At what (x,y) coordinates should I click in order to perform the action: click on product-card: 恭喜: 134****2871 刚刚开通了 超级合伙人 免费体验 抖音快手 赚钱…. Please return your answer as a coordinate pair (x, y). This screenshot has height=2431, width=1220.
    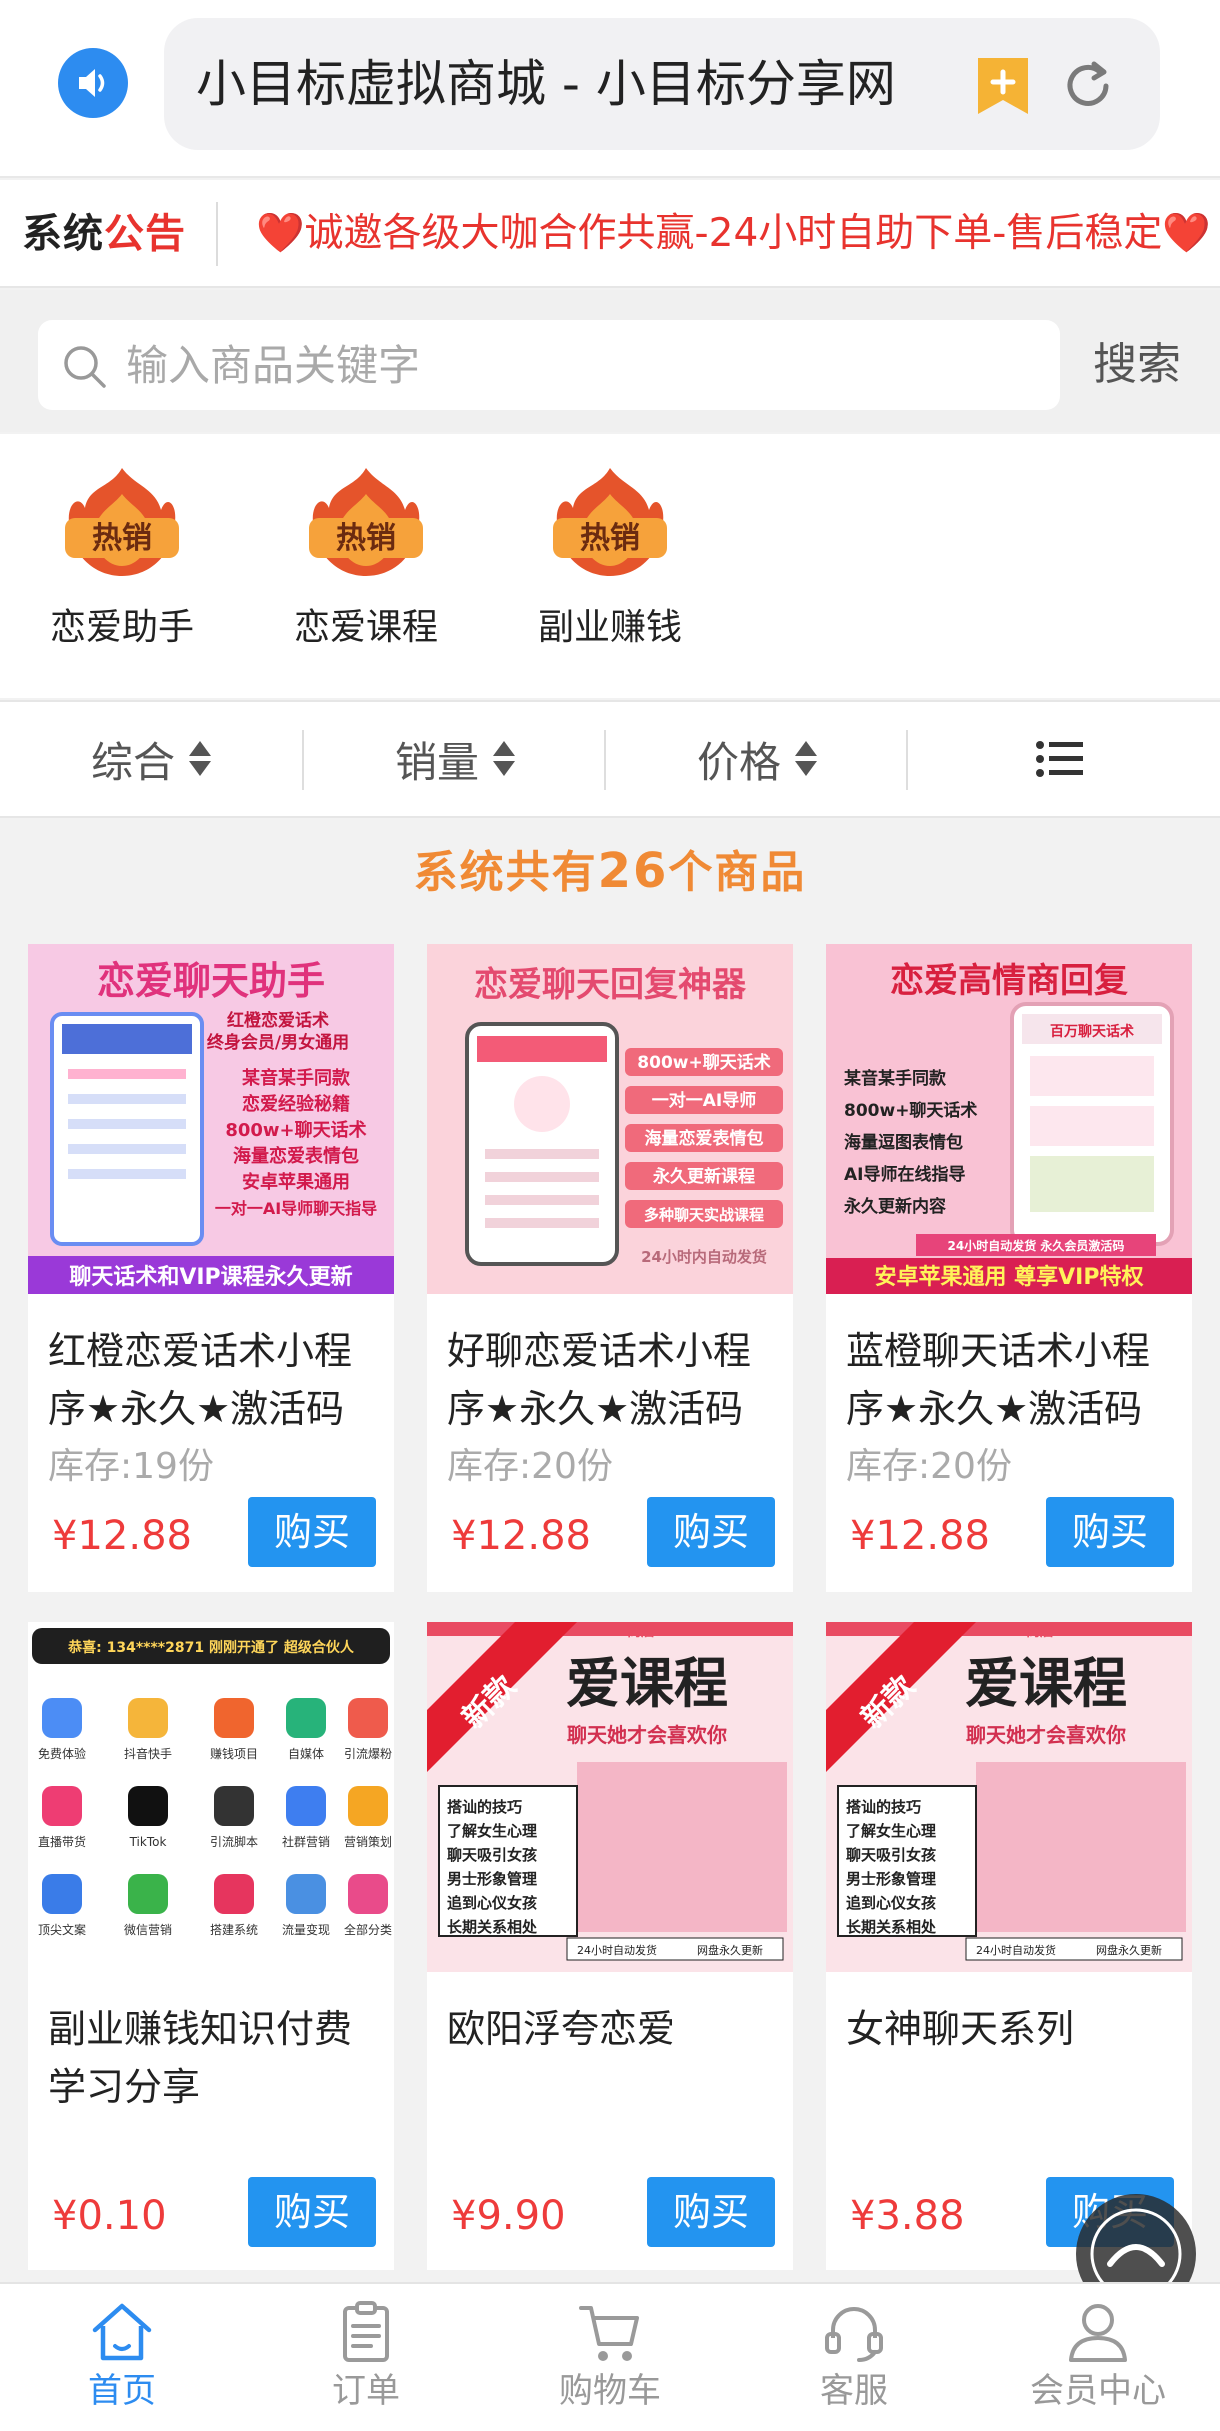
    Looking at the image, I should click on (211, 1946).